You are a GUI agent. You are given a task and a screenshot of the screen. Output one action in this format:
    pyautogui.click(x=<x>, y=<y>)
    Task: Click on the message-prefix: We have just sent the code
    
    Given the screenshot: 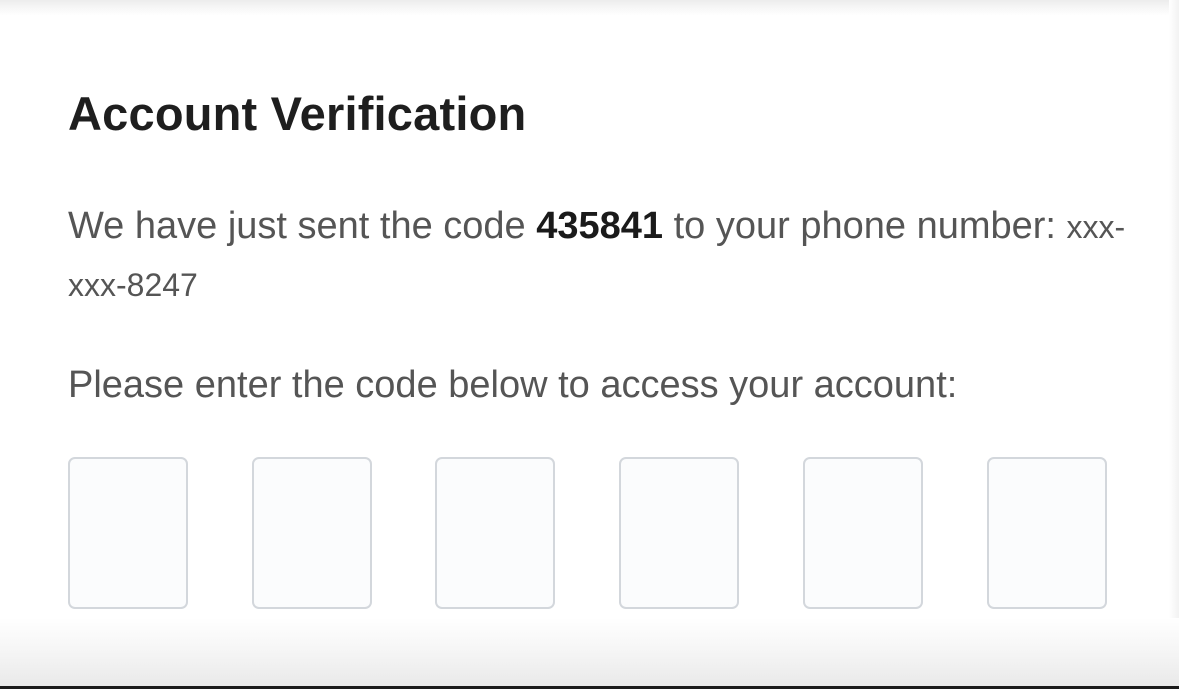 What is the action you would take?
    pyautogui.click(x=302, y=226)
    